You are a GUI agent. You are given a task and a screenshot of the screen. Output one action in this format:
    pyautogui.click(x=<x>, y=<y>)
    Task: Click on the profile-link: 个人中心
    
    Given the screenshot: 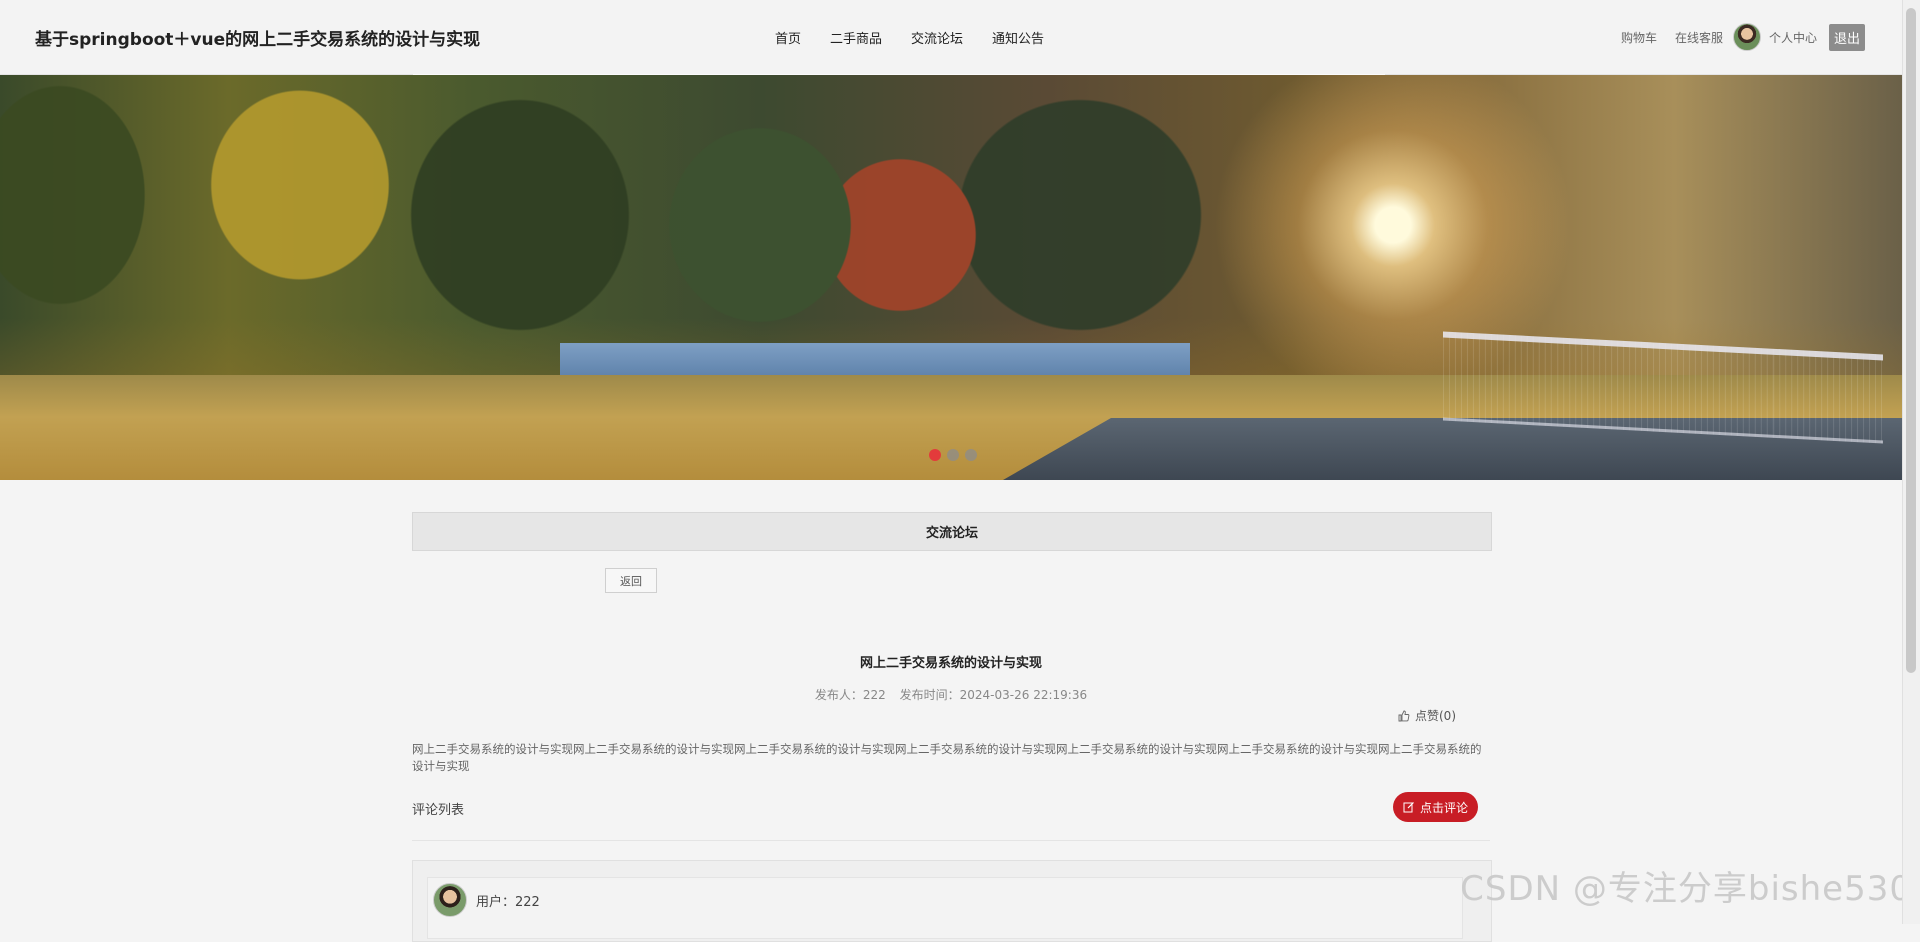 What is the action you would take?
    pyautogui.click(x=1793, y=37)
    